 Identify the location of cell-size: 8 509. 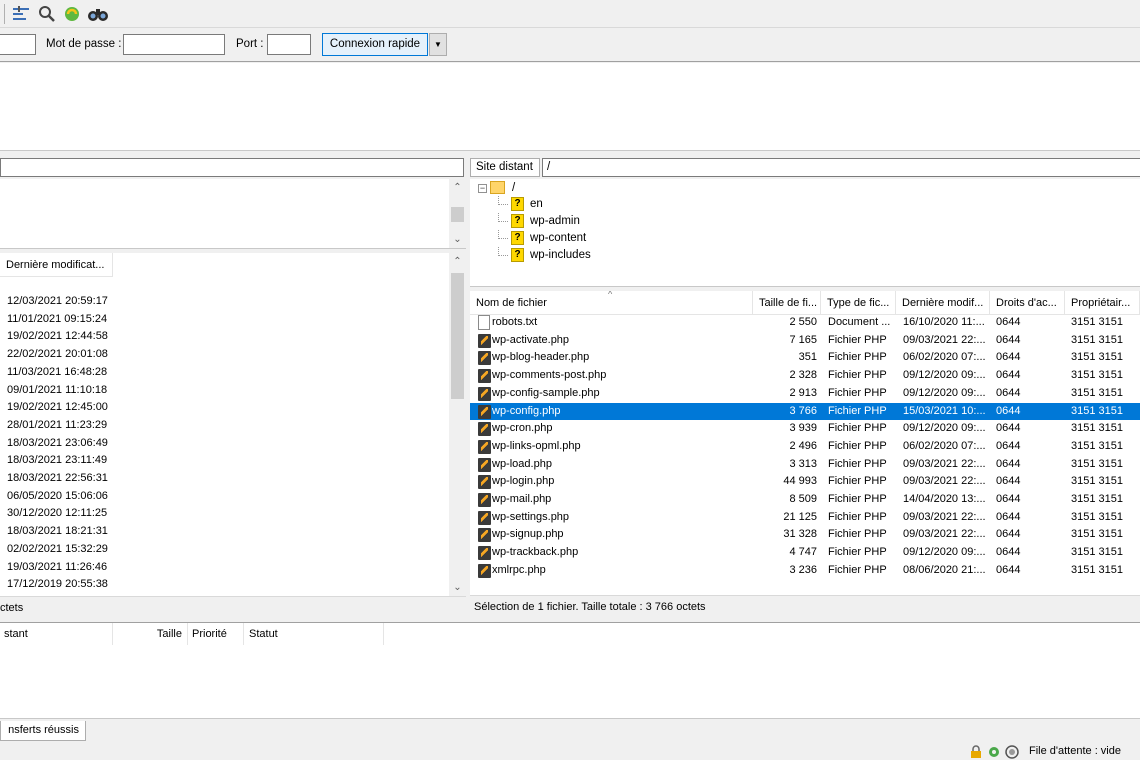
(803, 499).